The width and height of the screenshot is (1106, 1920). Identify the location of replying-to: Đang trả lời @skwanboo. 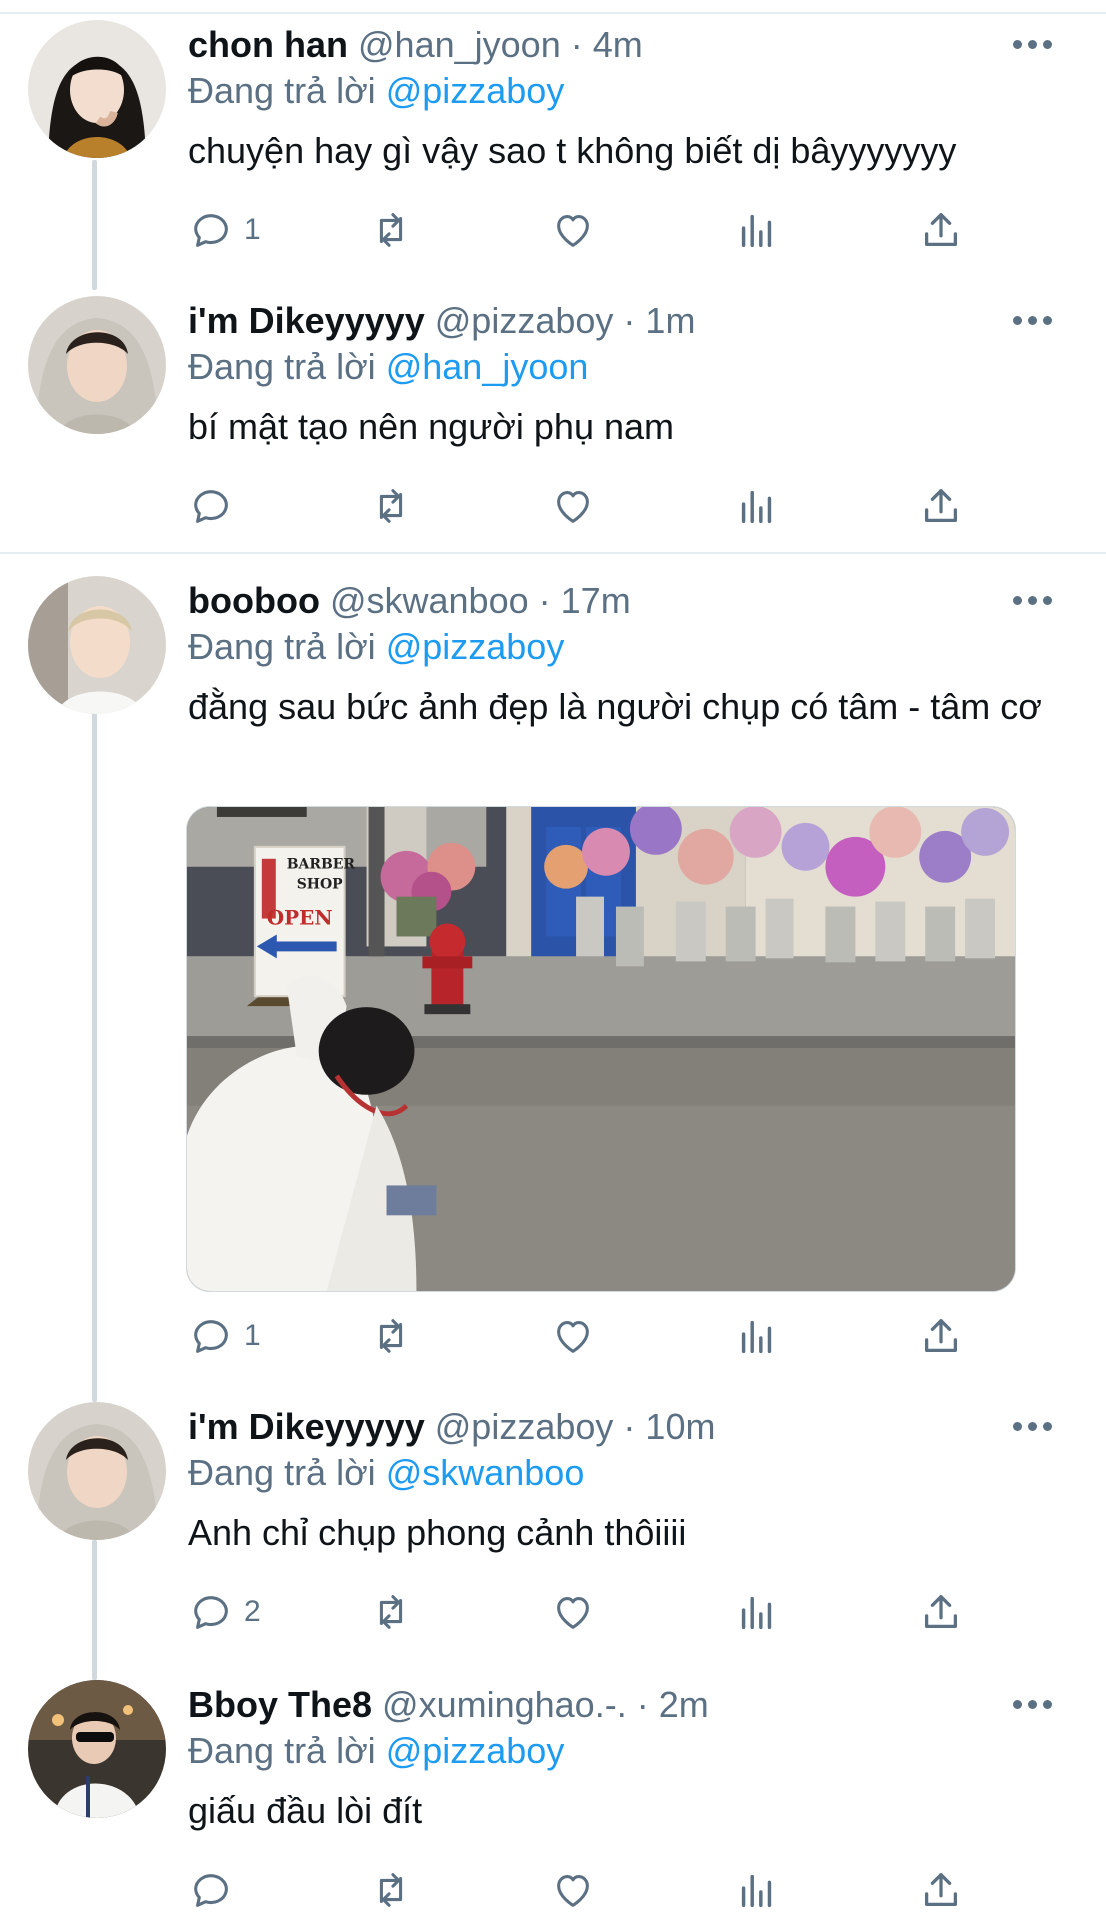
(386, 1473).